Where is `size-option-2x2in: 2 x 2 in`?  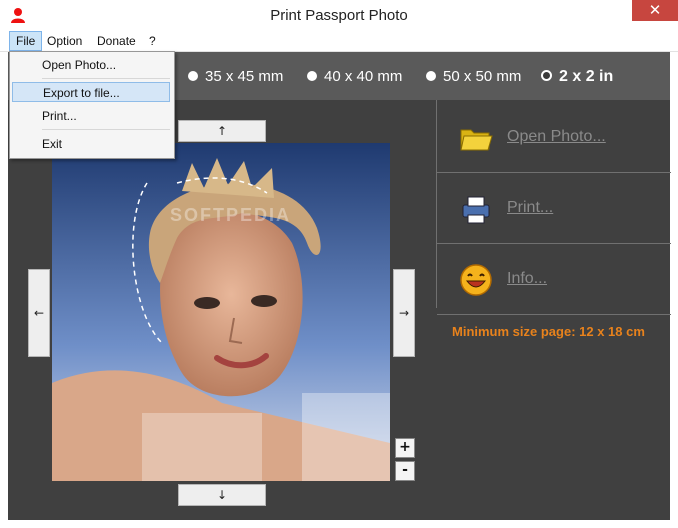 size-option-2x2in: 2 x 2 in is located at coordinates (577, 77).